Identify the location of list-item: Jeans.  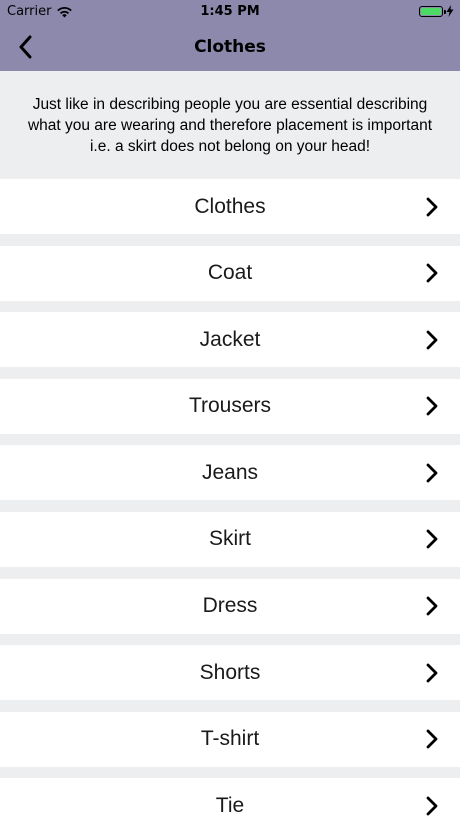
(230, 473).